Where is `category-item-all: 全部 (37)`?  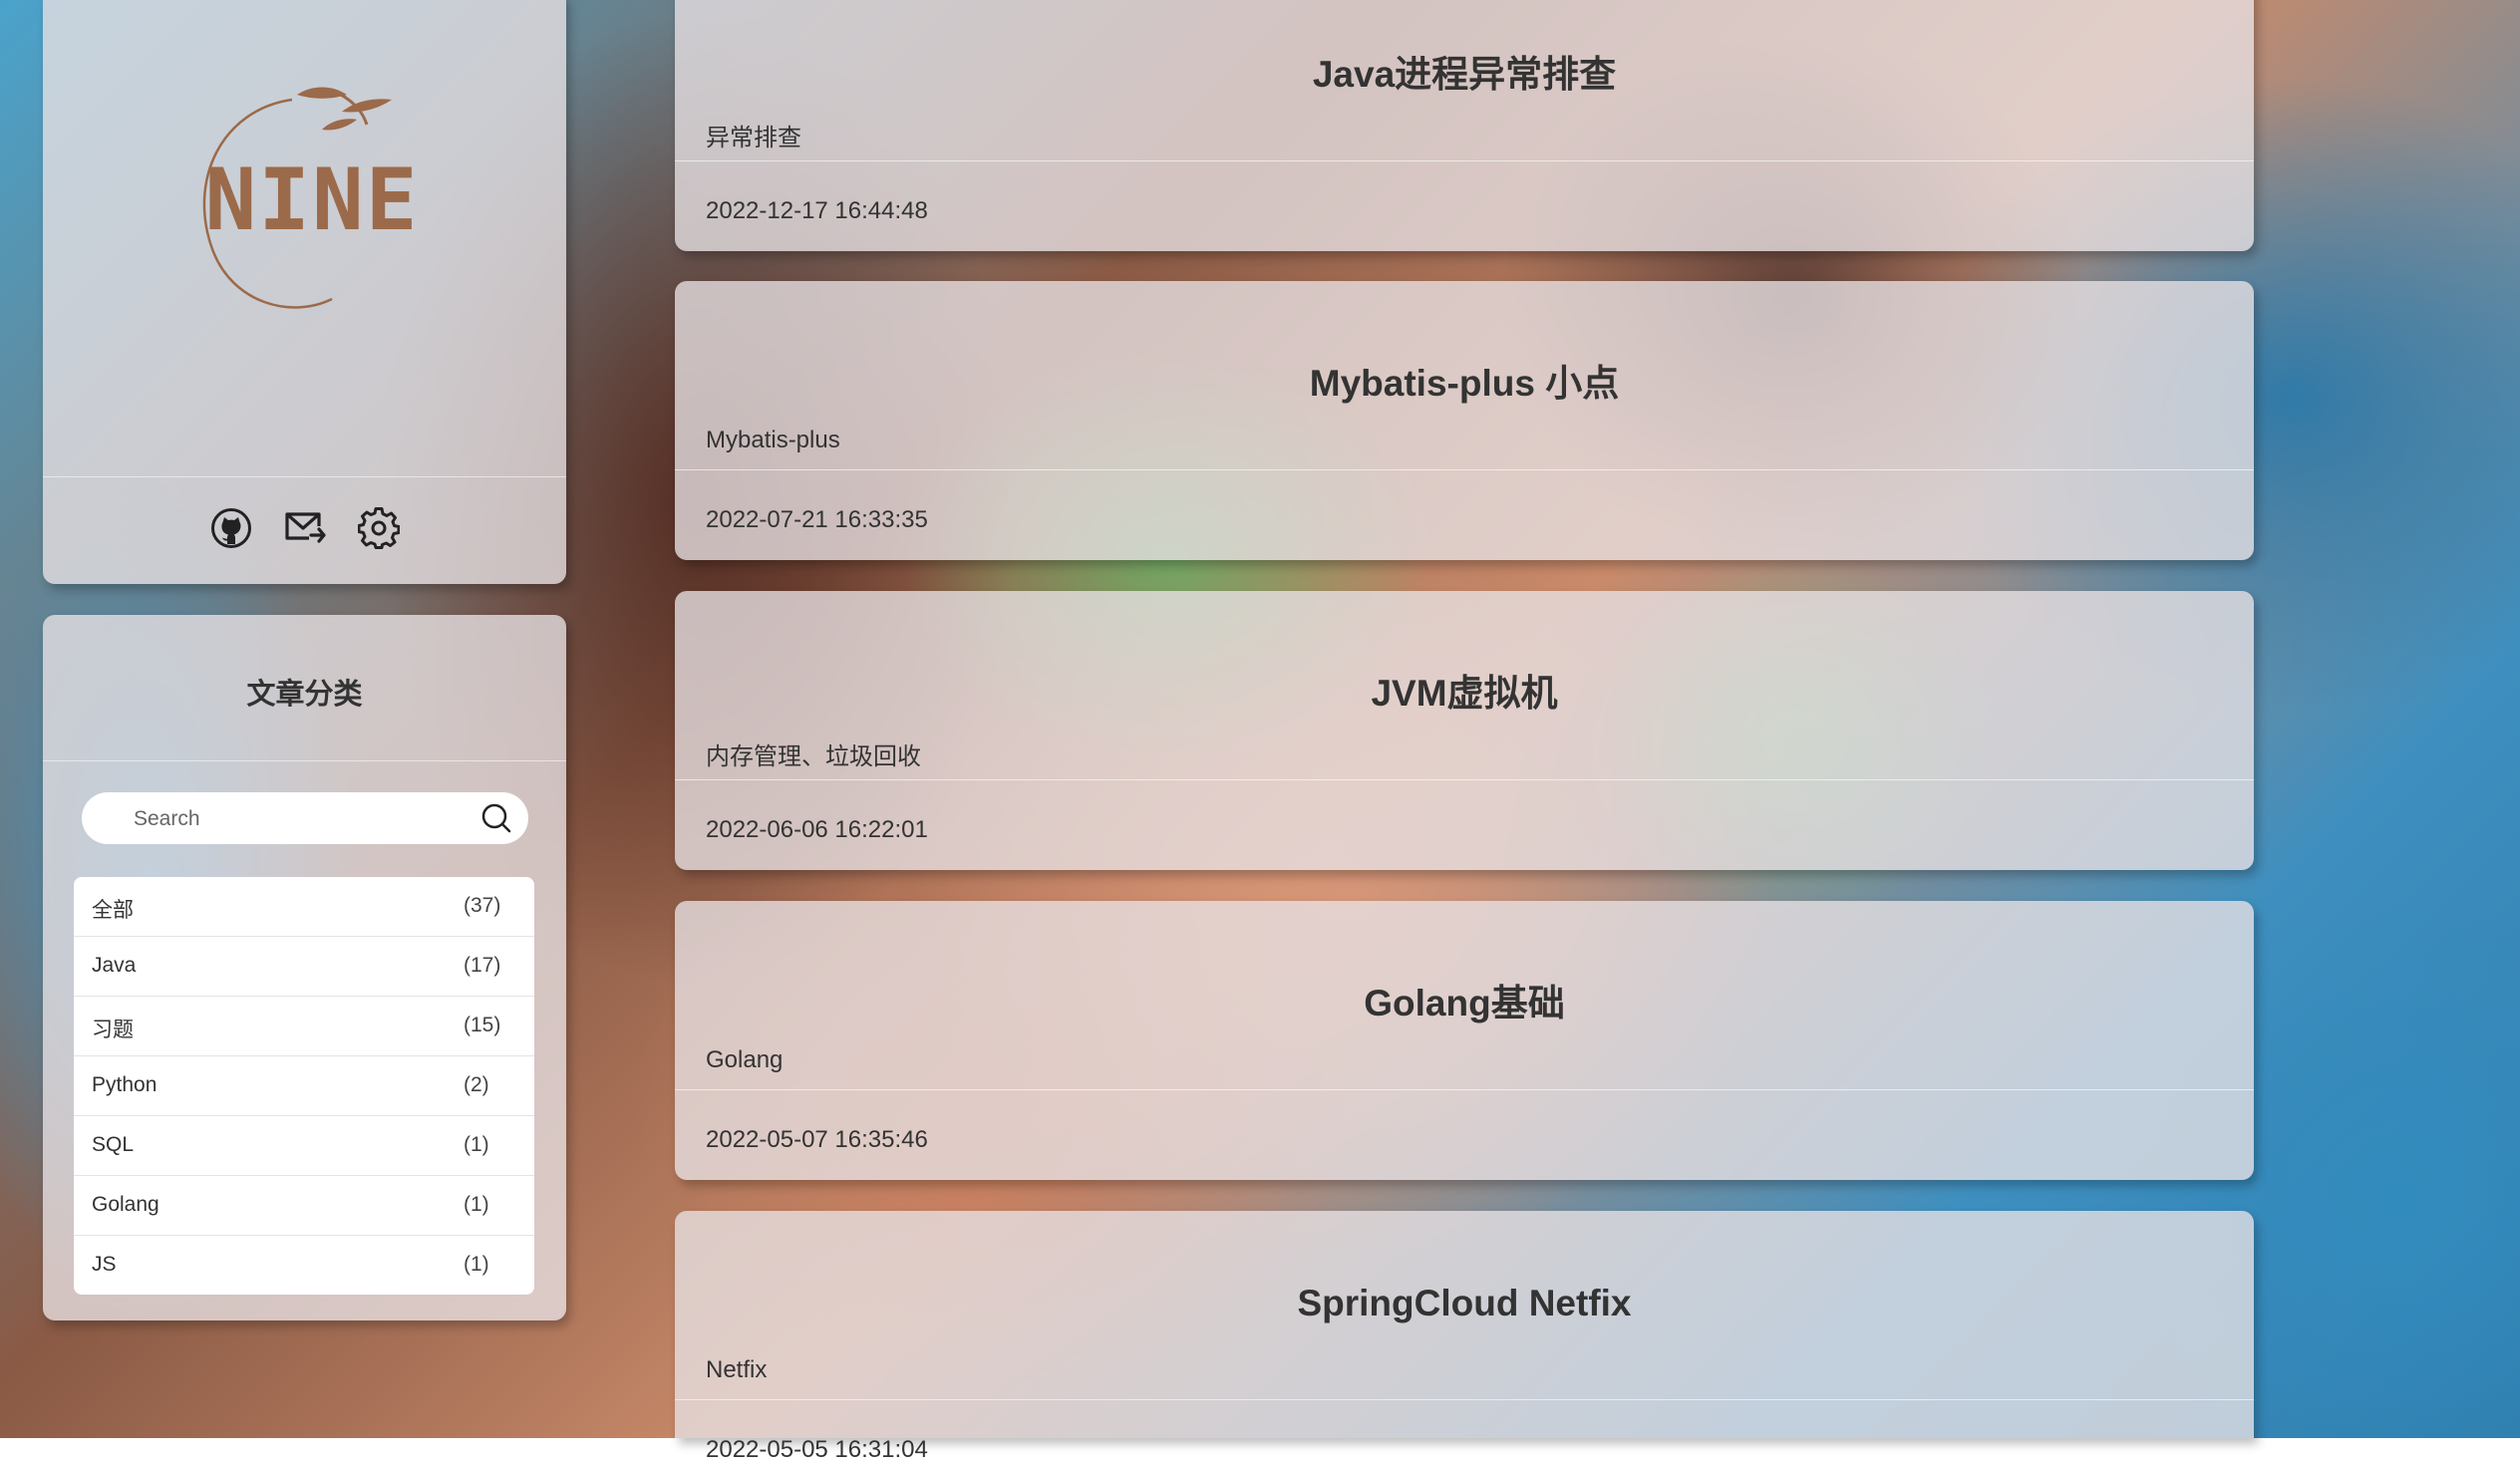
category-item-all: 全部 (37) is located at coordinates (304, 907).